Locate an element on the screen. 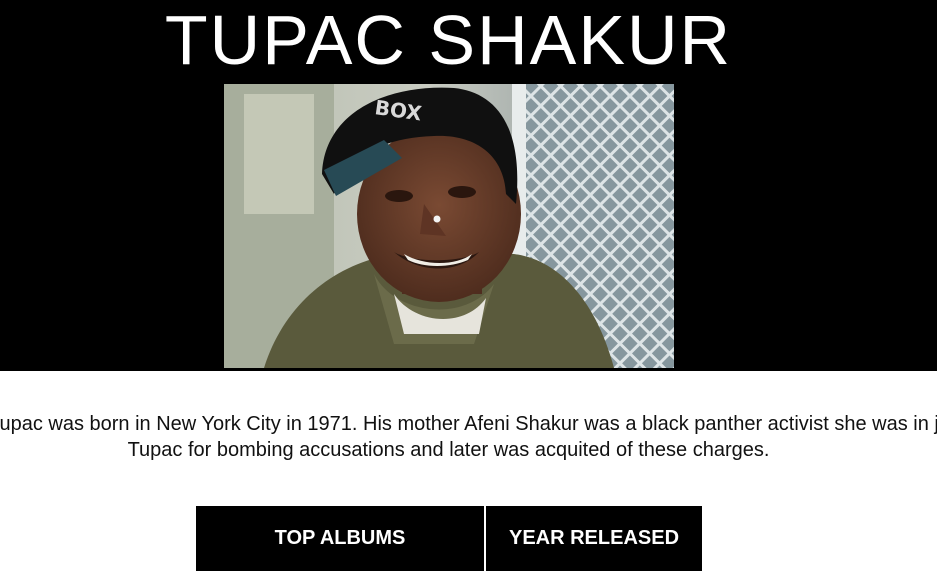 The width and height of the screenshot is (937, 571). albums-table: TOP ALBUMS YEAR RELEASED is located at coordinates (449, 538).